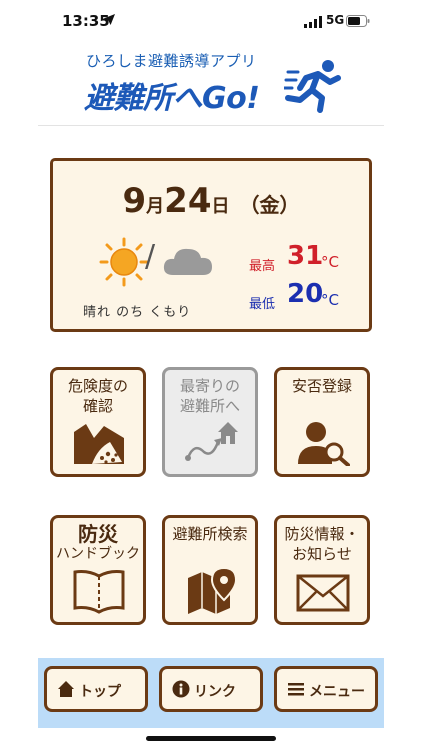 This screenshot has height=750, width=422. What do you see at coordinates (100, 692) in the screenshot?
I see `top-button-label: トップ` at bounding box center [100, 692].